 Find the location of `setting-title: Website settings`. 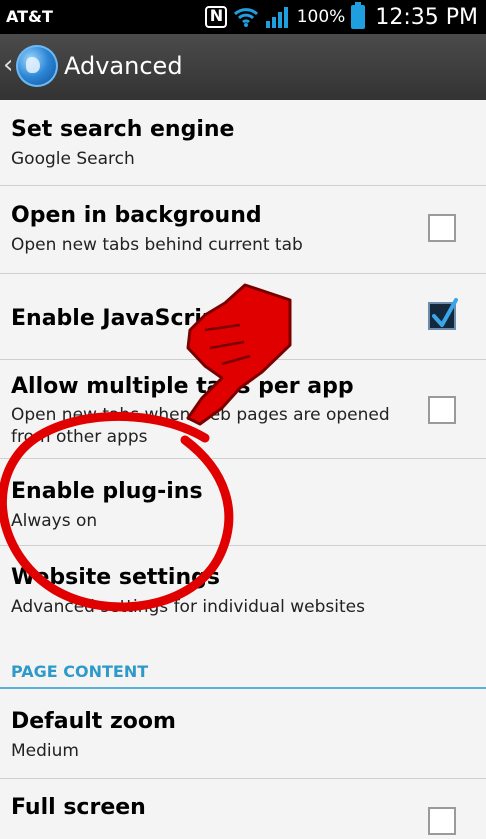

setting-title: Website settings is located at coordinates (115, 577).